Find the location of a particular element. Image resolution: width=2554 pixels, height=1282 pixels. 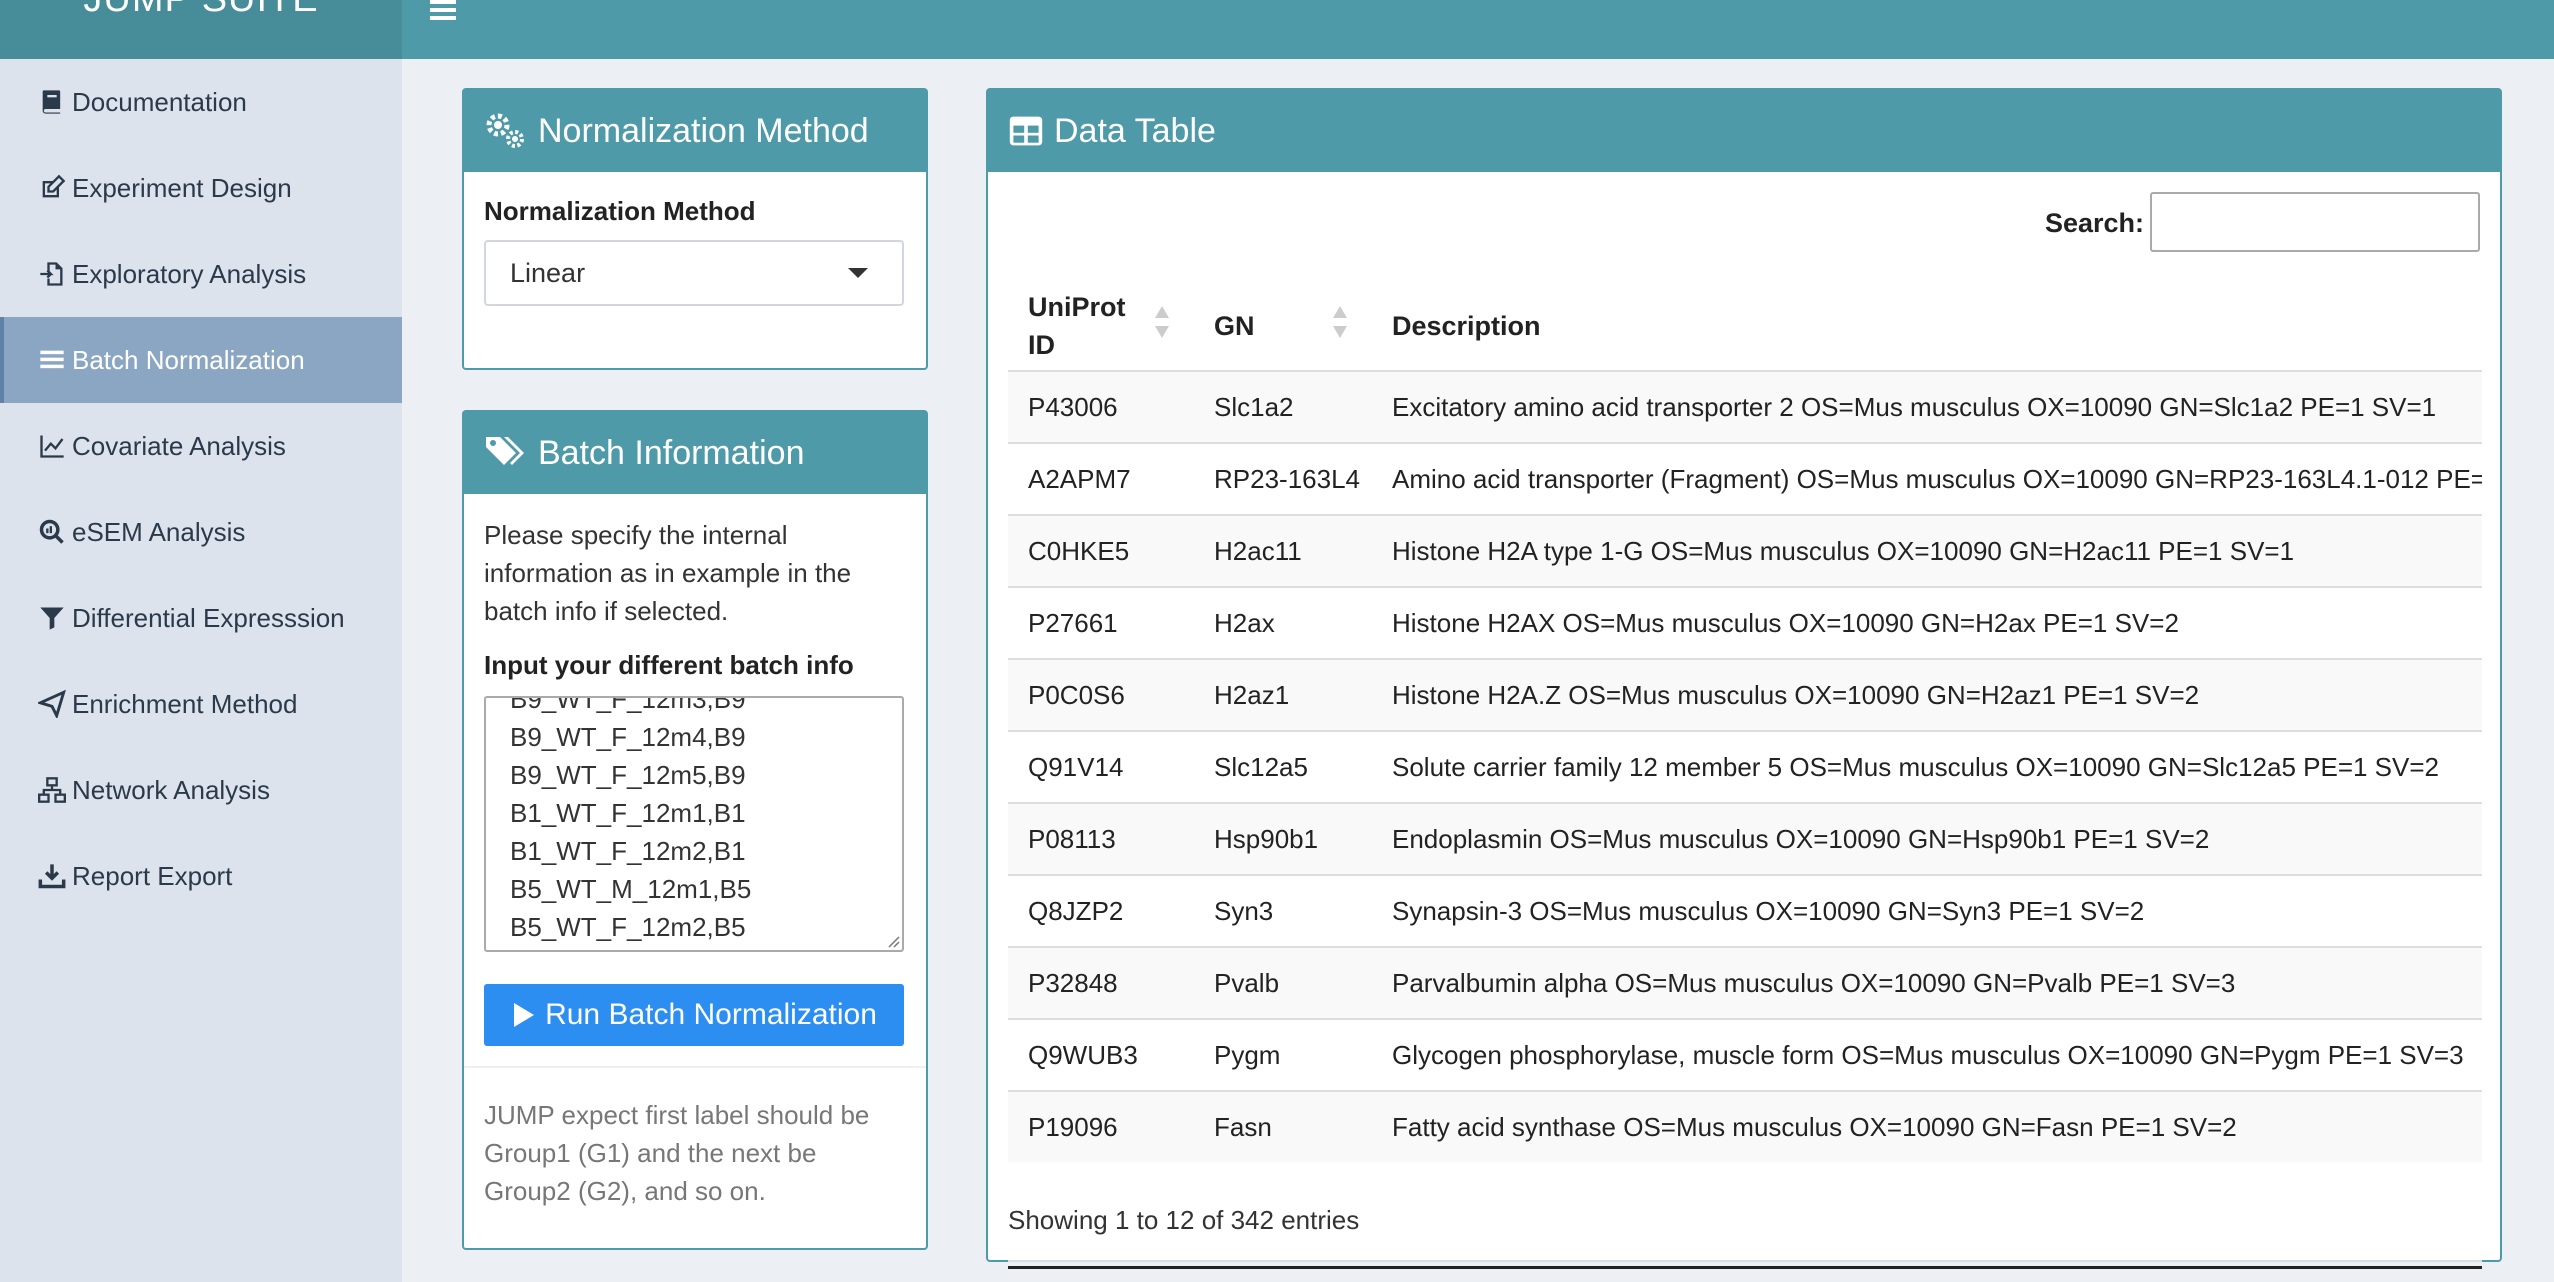

divider is located at coordinates (695, 1067).